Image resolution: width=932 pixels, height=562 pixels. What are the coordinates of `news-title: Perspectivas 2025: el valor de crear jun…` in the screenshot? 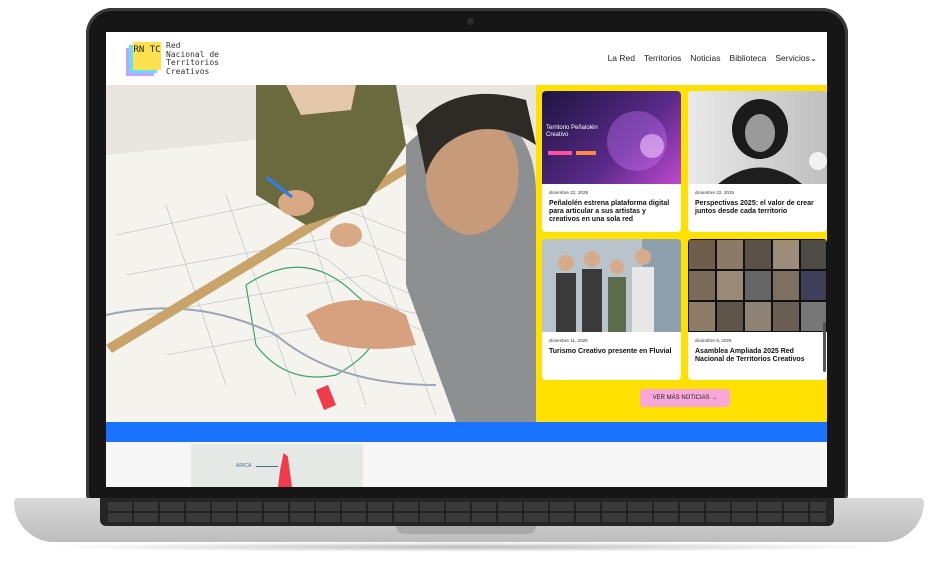 It's located at (759, 208).